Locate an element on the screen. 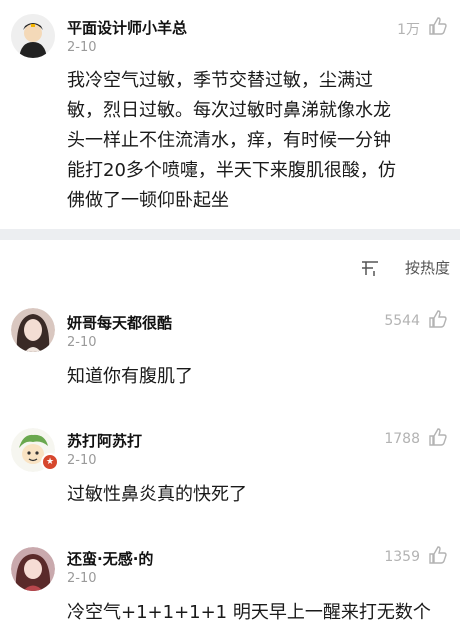 This screenshot has height=628, width=460. sort-icon is located at coordinates (370, 268).